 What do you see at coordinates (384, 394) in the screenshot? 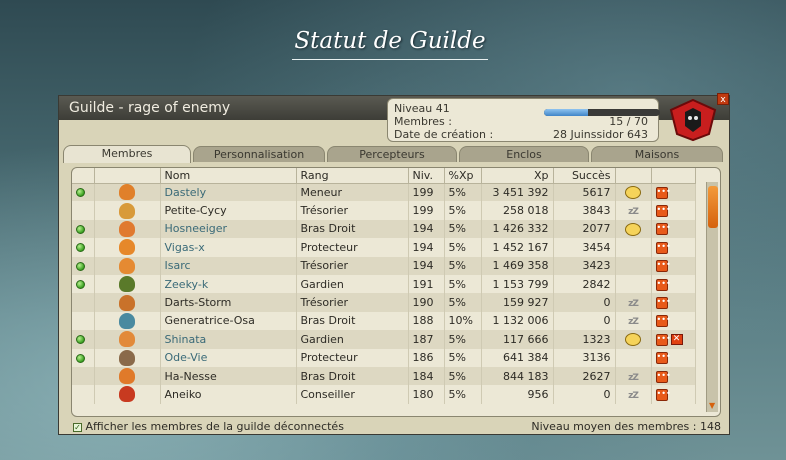
I see `table-row: Aneiko Conseiller 180 5% 956 0 zZ •••` at bounding box center [384, 394].